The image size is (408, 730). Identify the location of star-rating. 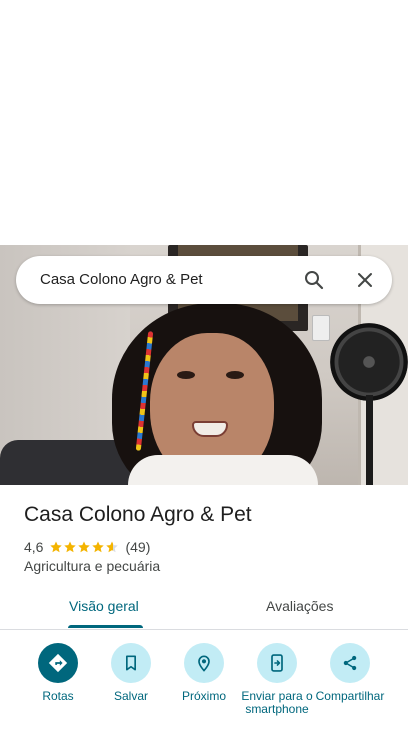
(84, 547).